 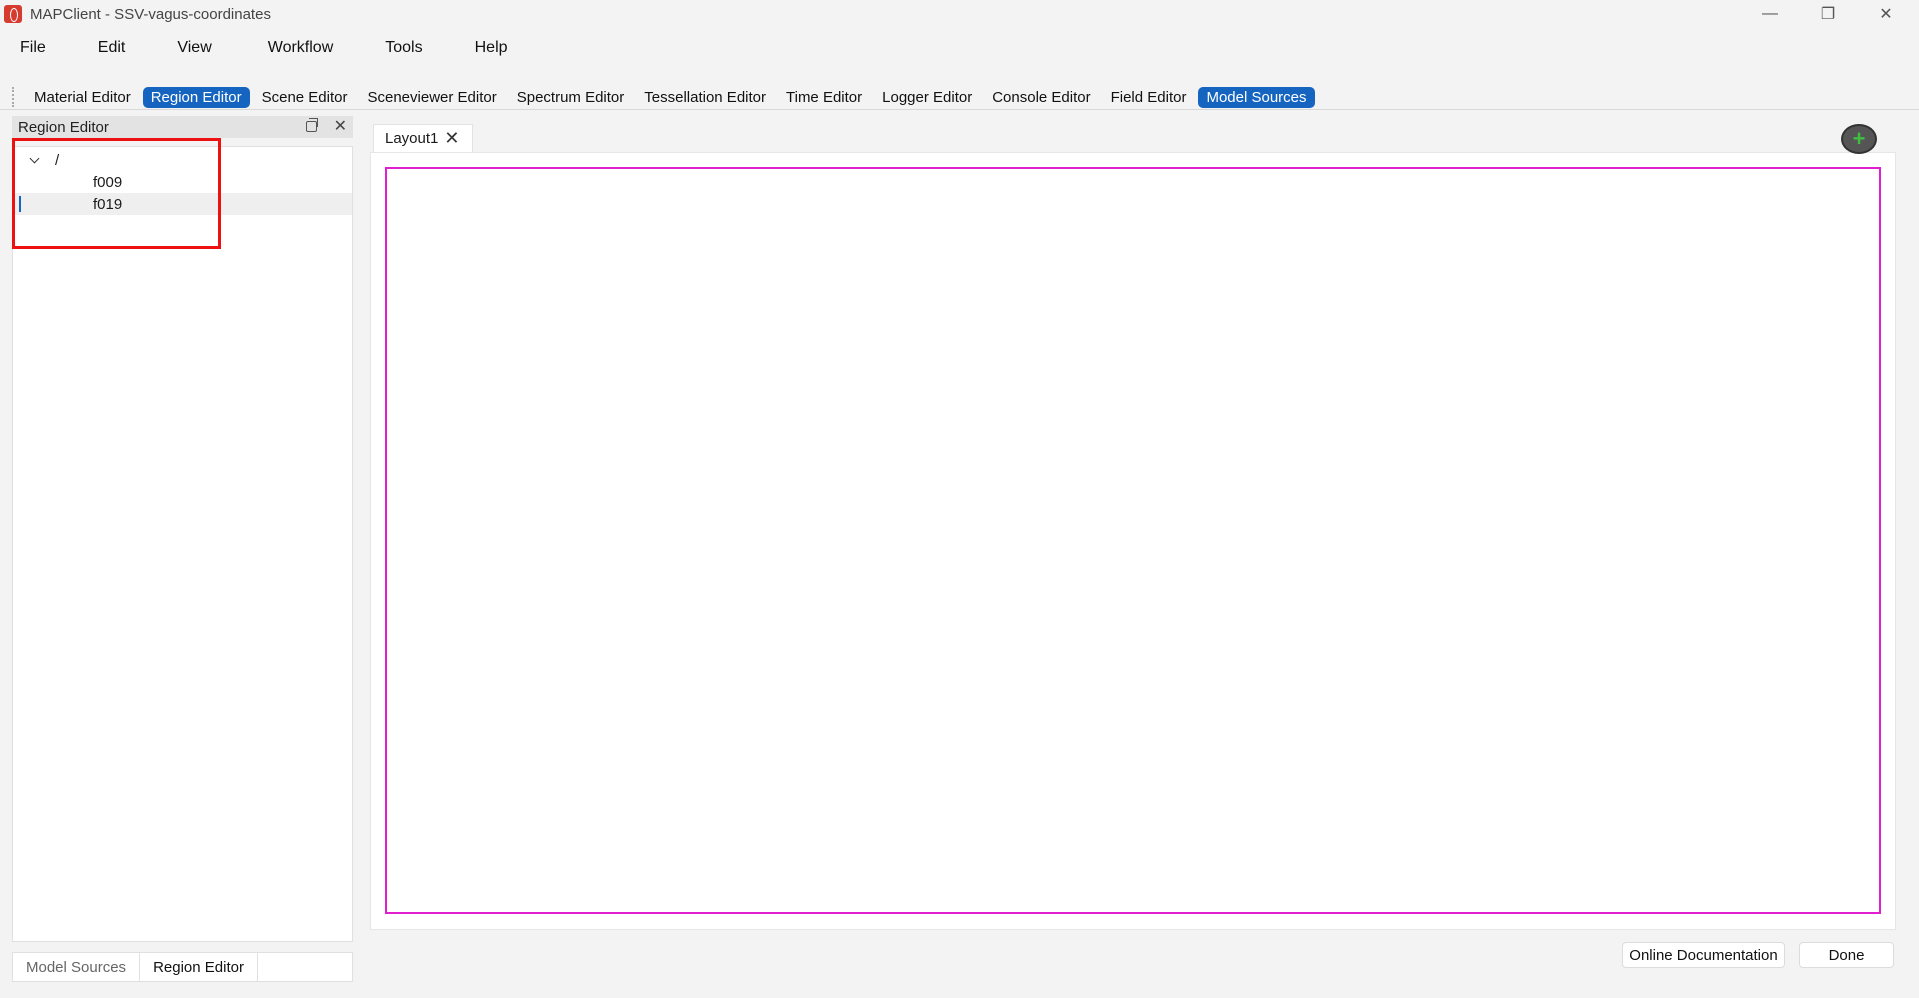 I want to click on tab-model-sources: Model Sources, so click(x=76, y=967).